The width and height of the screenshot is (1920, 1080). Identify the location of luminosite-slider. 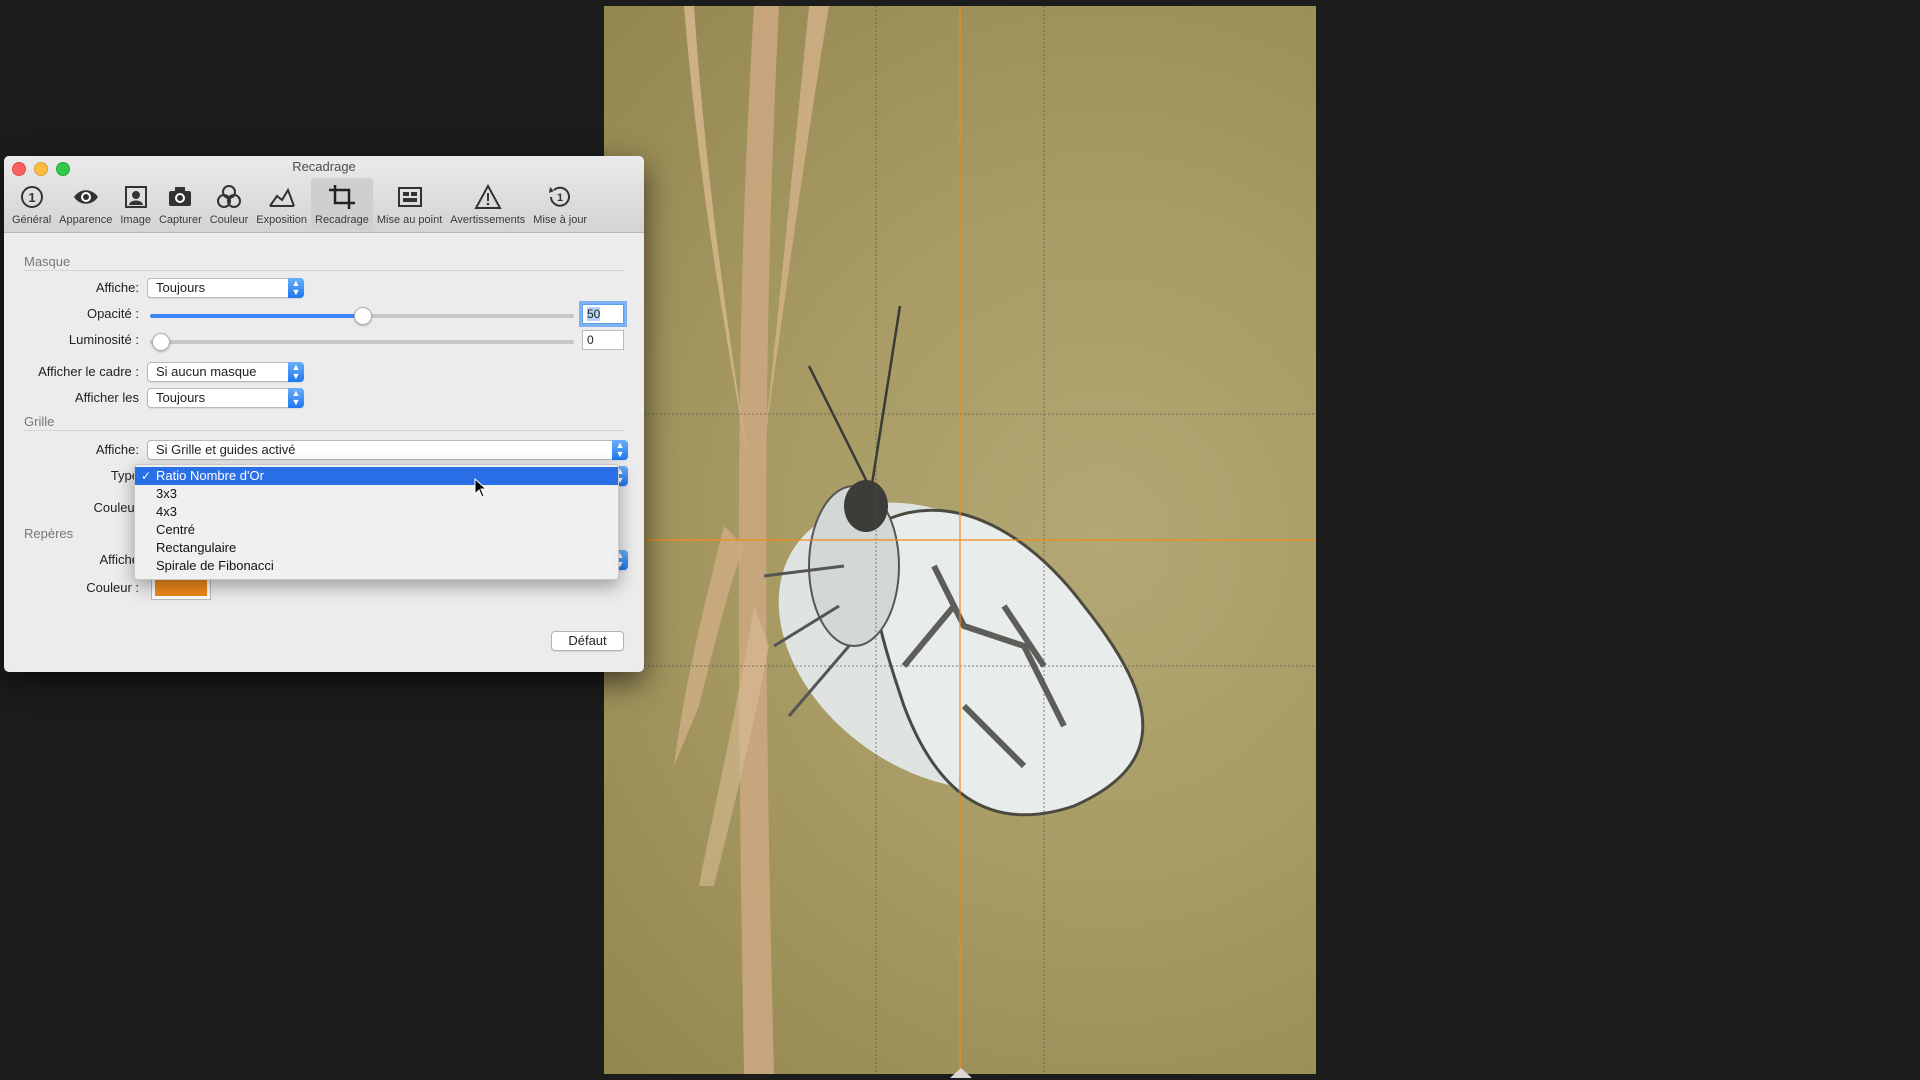
(362, 342).